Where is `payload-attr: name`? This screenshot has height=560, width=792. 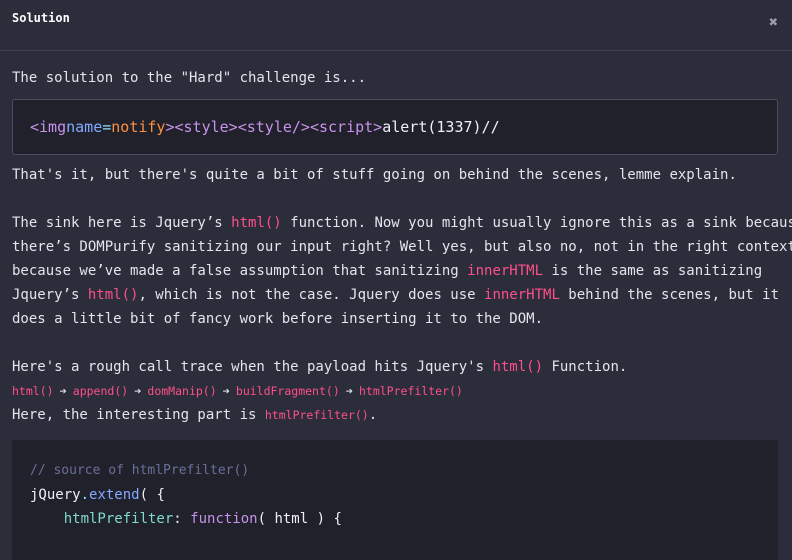 payload-attr: name is located at coordinates (84, 127).